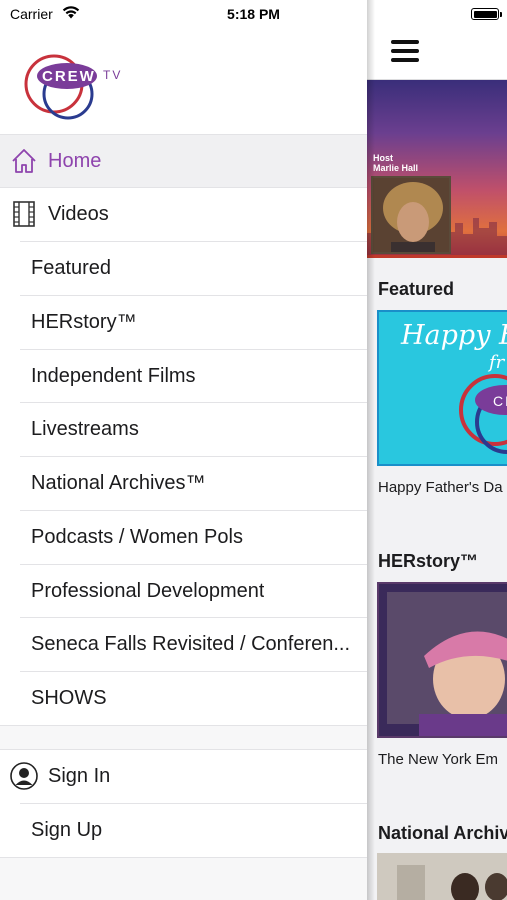 The width and height of the screenshot is (507, 900). I want to click on home-icon, so click(24, 161).